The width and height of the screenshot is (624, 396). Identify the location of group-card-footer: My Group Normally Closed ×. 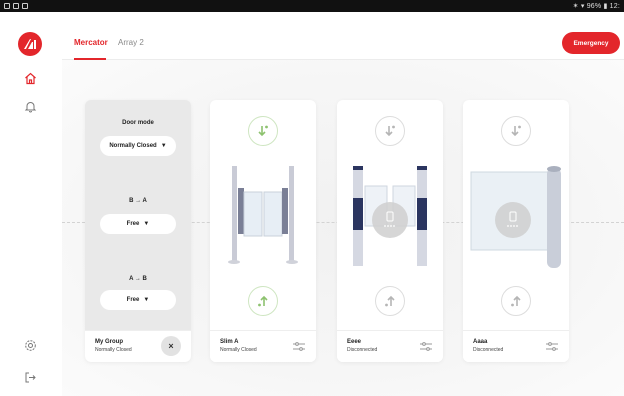
(138, 346).